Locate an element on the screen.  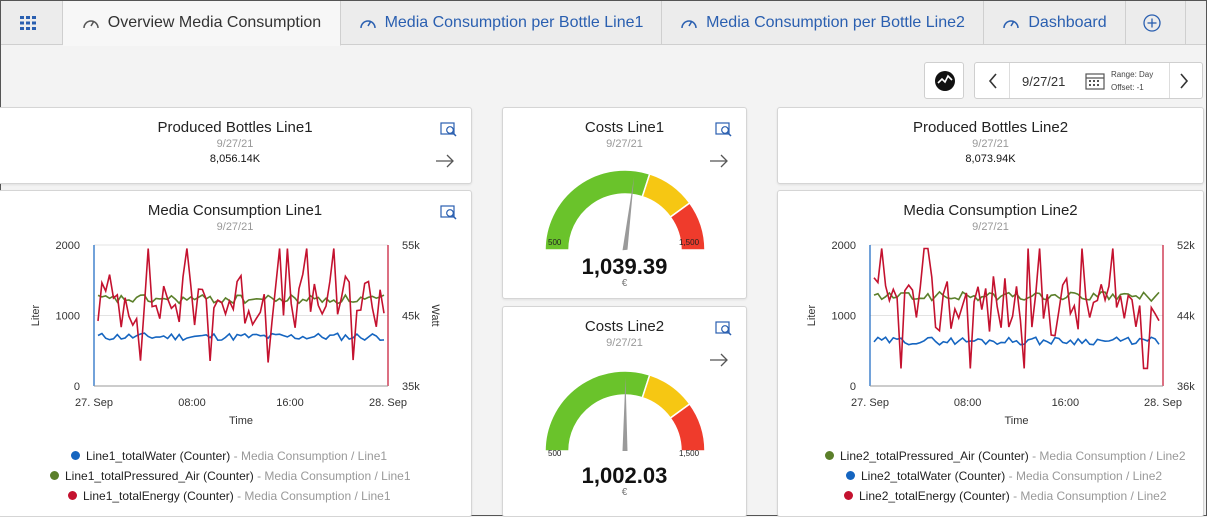
y2-tick-label: 44k is located at coordinates (1186, 317).